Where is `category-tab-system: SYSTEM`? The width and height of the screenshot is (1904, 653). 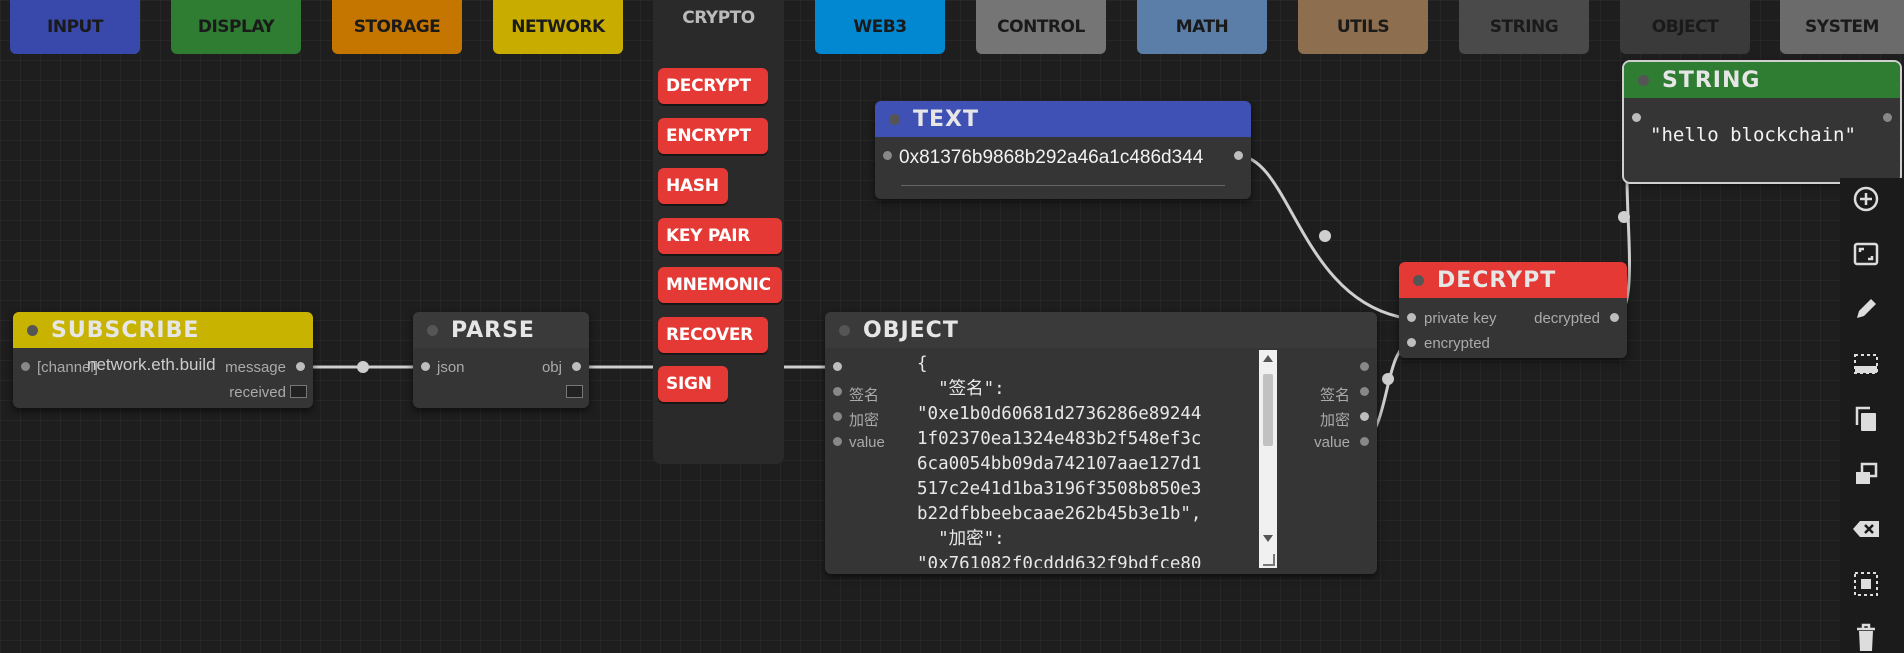
category-tab-system: SYSTEM is located at coordinates (1842, 27).